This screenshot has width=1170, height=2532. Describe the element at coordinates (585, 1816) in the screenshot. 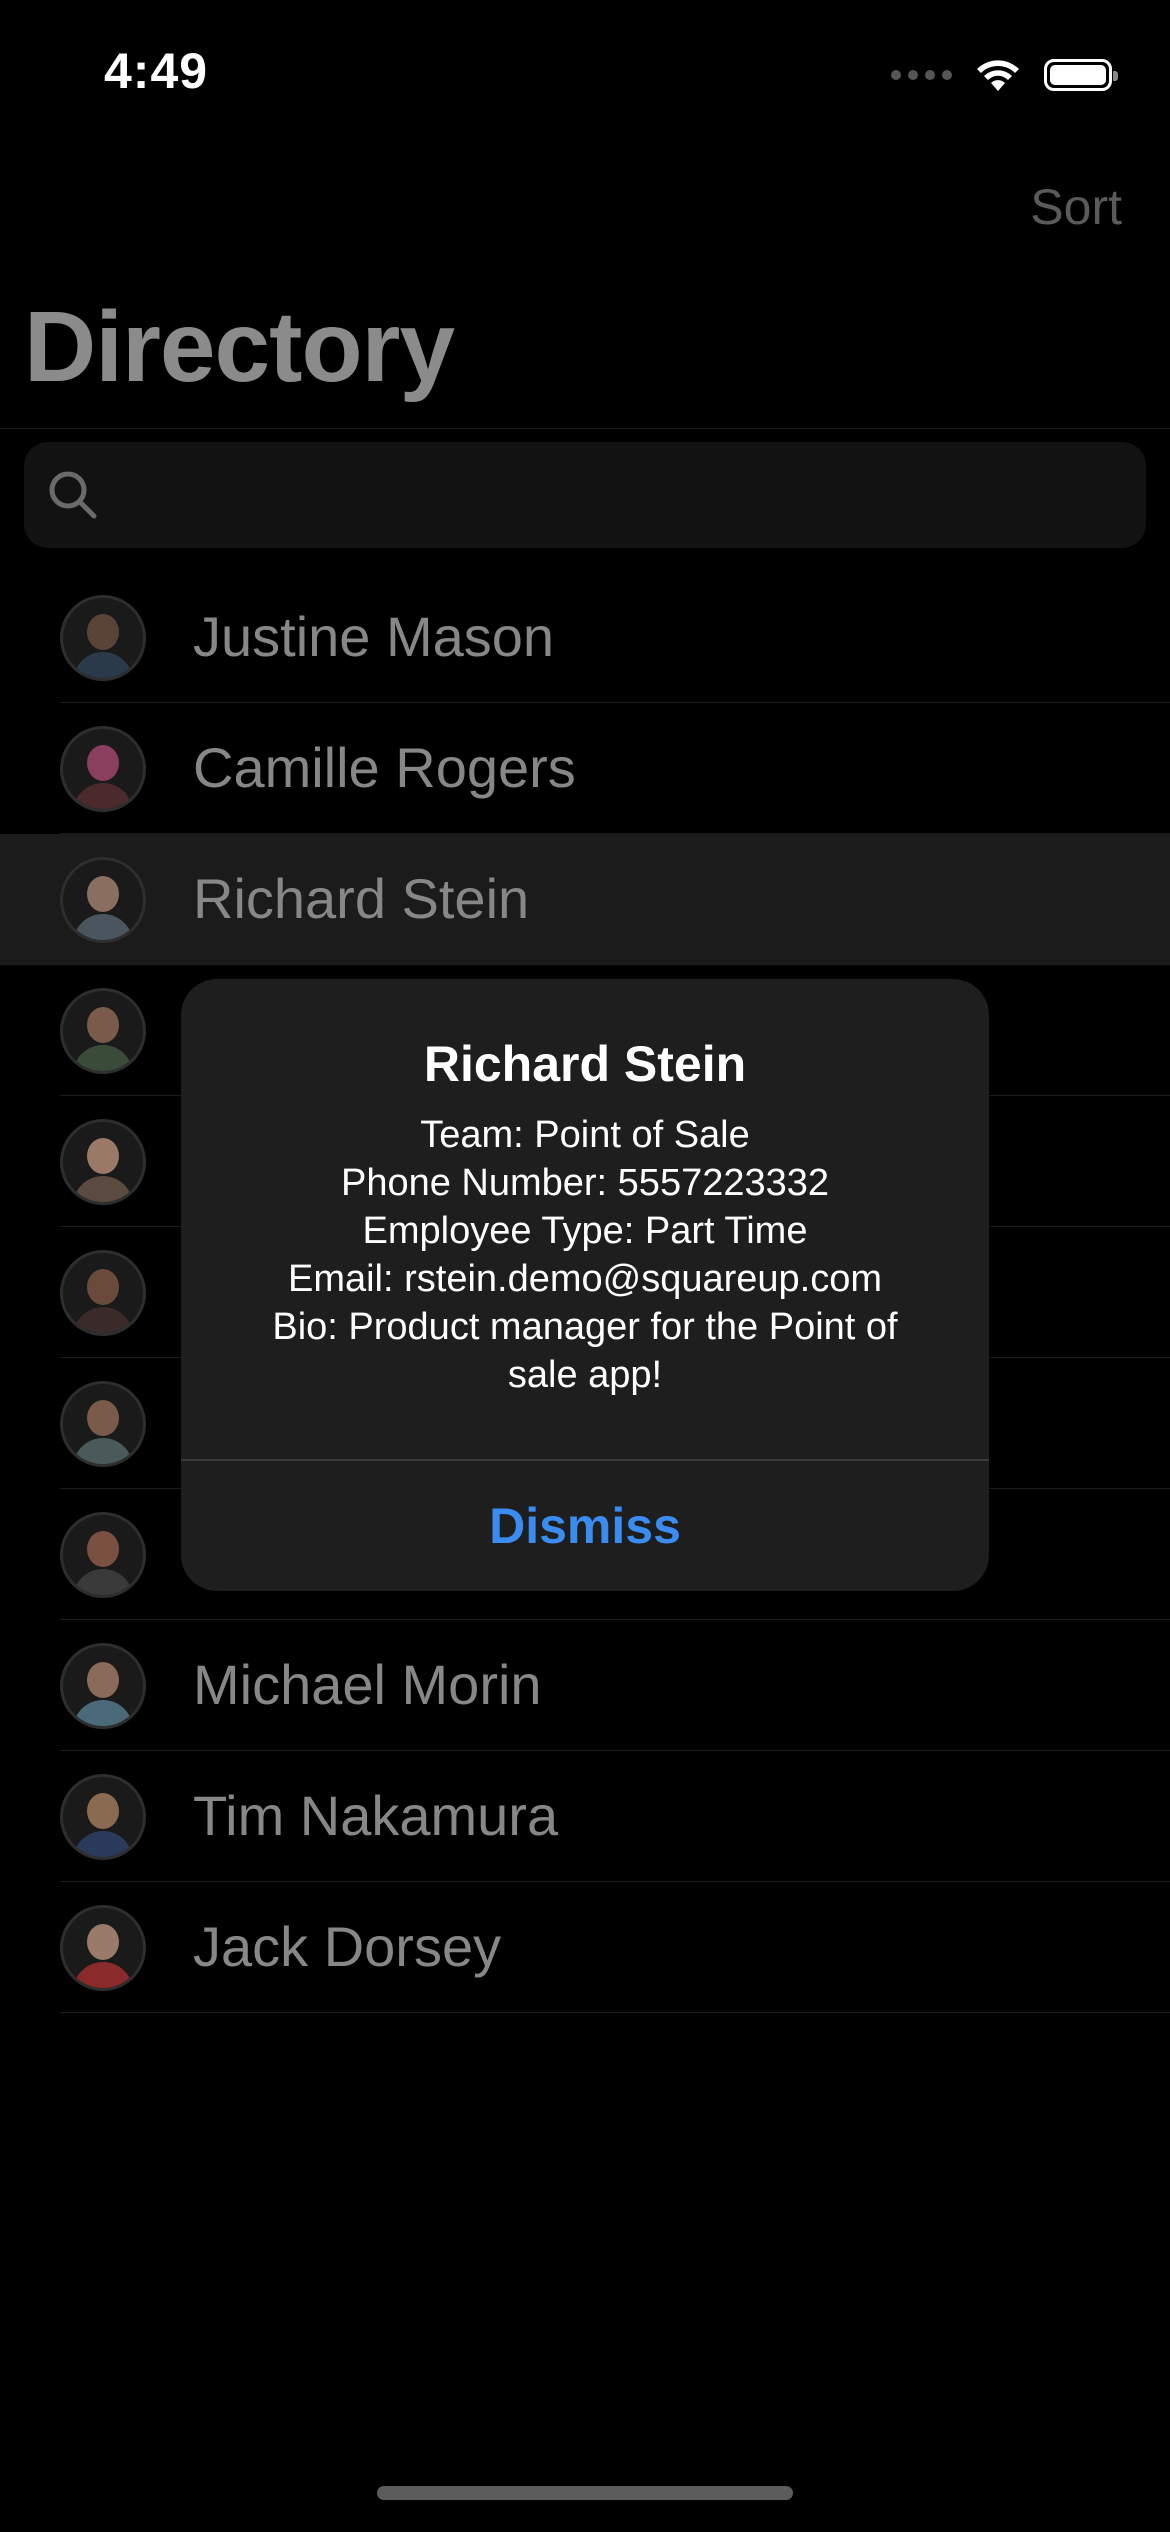

I see `employee-row: Tim Nakamura` at that location.